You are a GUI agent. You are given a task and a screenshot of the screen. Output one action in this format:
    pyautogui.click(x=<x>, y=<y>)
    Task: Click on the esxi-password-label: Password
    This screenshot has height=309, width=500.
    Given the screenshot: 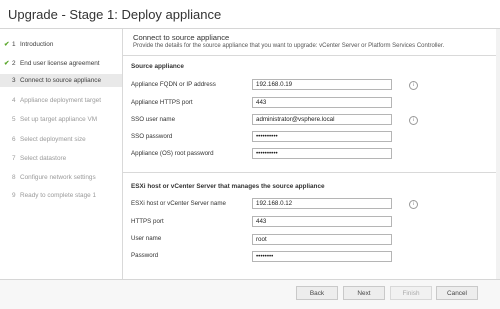 What is the action you would take?
    pyautogui.click(x=145, y=255)
    